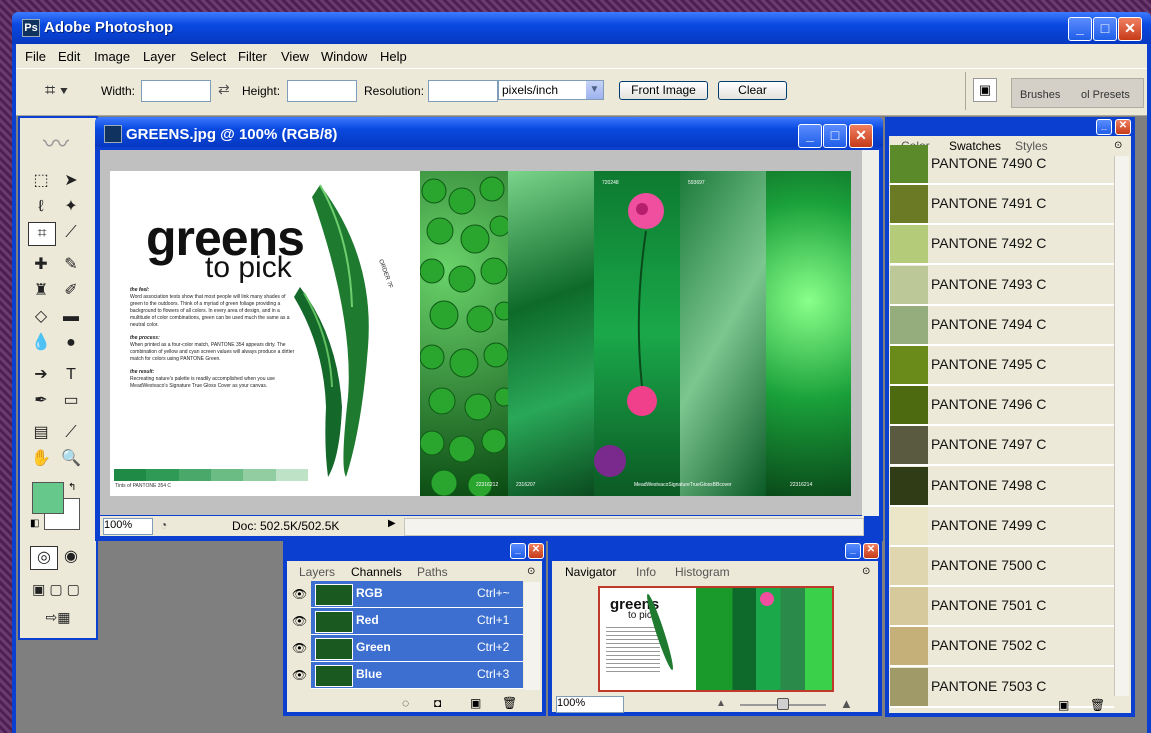  I want to click on clear-button: Clear, so click(752, 90).